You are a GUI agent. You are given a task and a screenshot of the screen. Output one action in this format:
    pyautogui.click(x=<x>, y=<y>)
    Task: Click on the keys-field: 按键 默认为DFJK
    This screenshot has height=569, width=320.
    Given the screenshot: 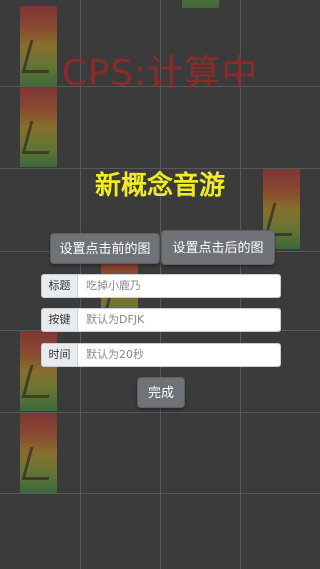 What is the action you would take?
    pyautogui.click(x=161, y=320)
    